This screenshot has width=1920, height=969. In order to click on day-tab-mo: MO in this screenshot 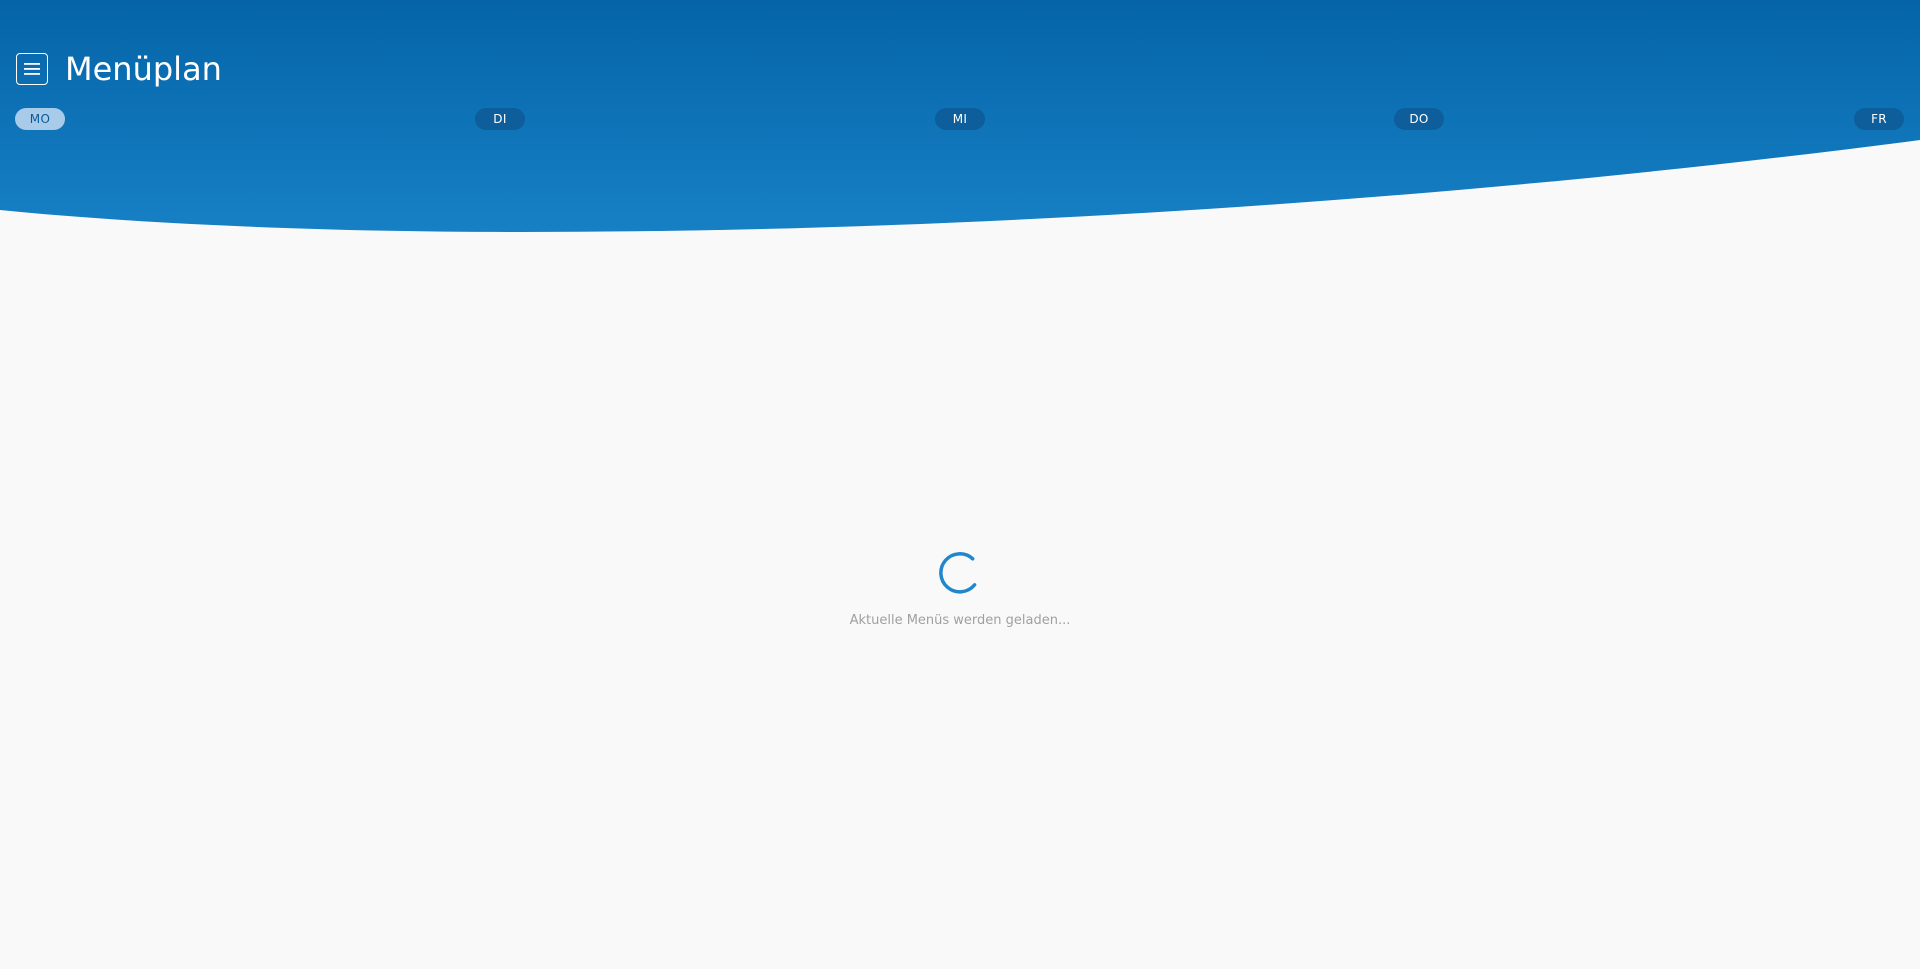, I will do `click(40, 119)`.